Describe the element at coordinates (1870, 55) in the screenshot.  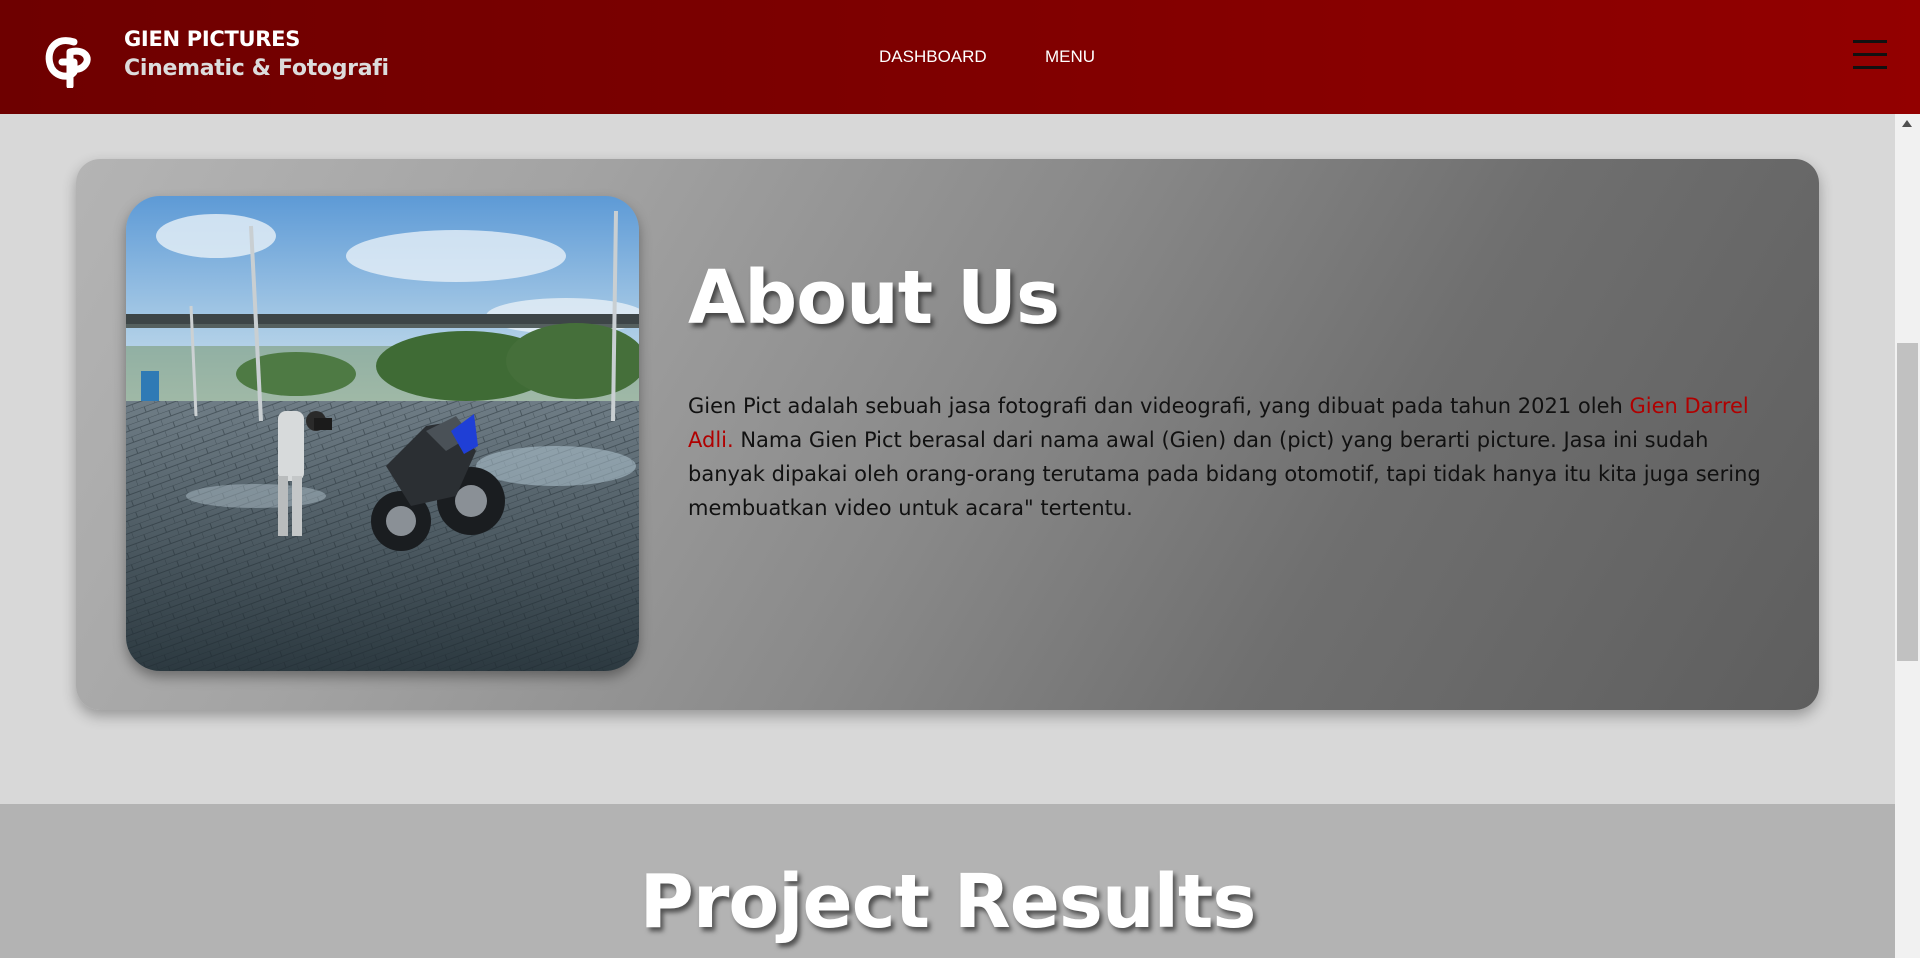
I see `hamburger-icon` at that location.